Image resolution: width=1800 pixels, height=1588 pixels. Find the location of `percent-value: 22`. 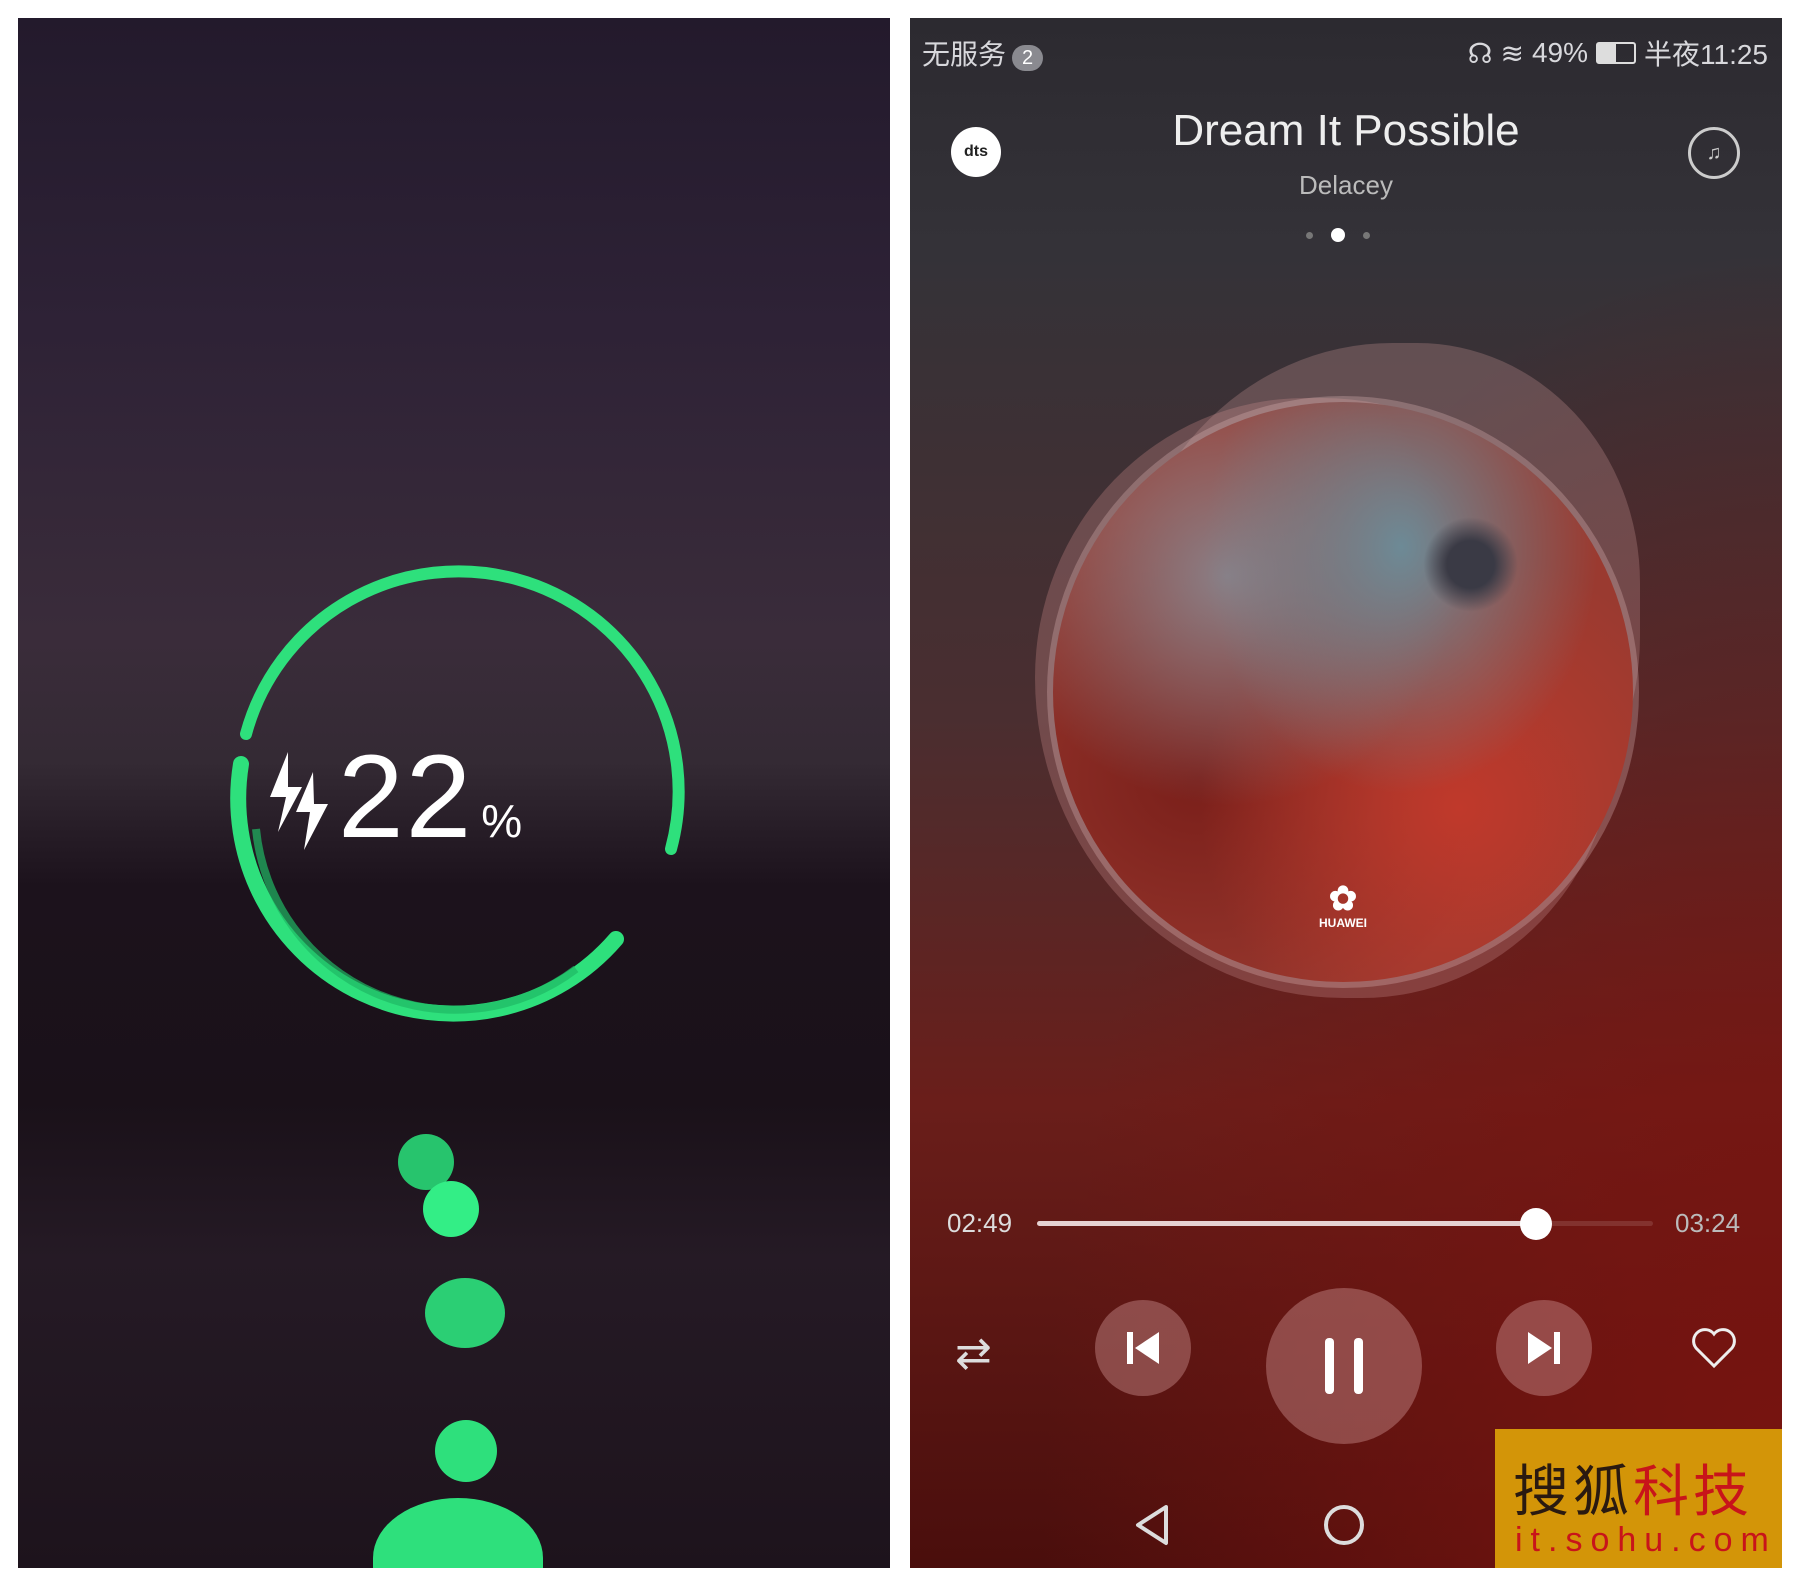

percent-value: 22 is located at coordinates (406, 797).